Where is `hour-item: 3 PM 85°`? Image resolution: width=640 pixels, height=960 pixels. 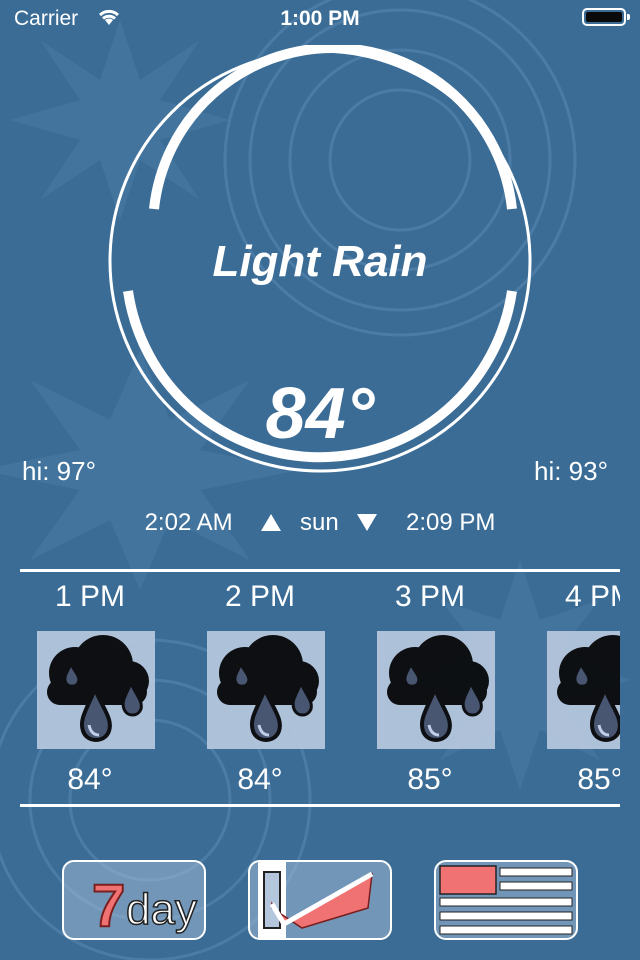 hour-item: 3 PM 85° is located at coordinates (430, 689).